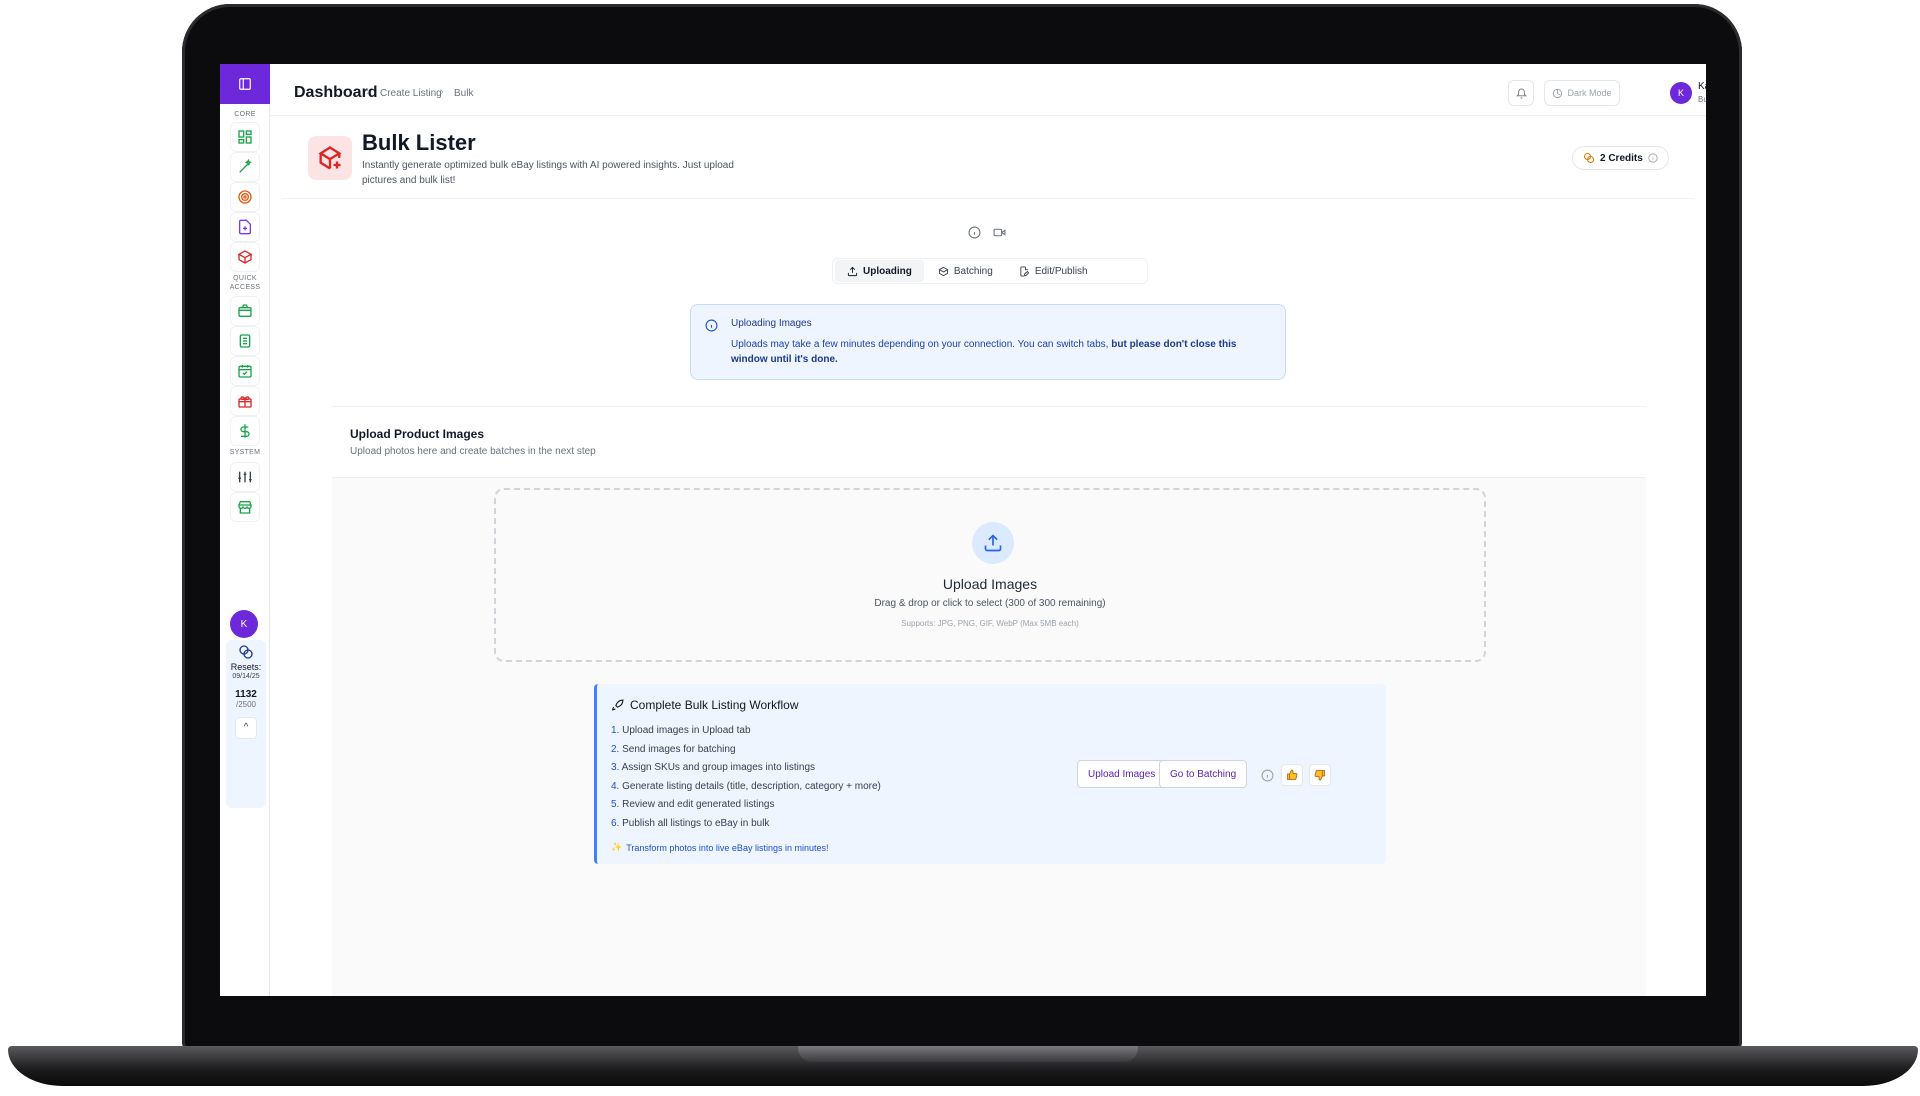 This screenshot has width=1920, height=1096. What do you see at coordinates (1702, 86) in the screenshot?
I see `user-name: Kams` at bounding box center [1702, 86].